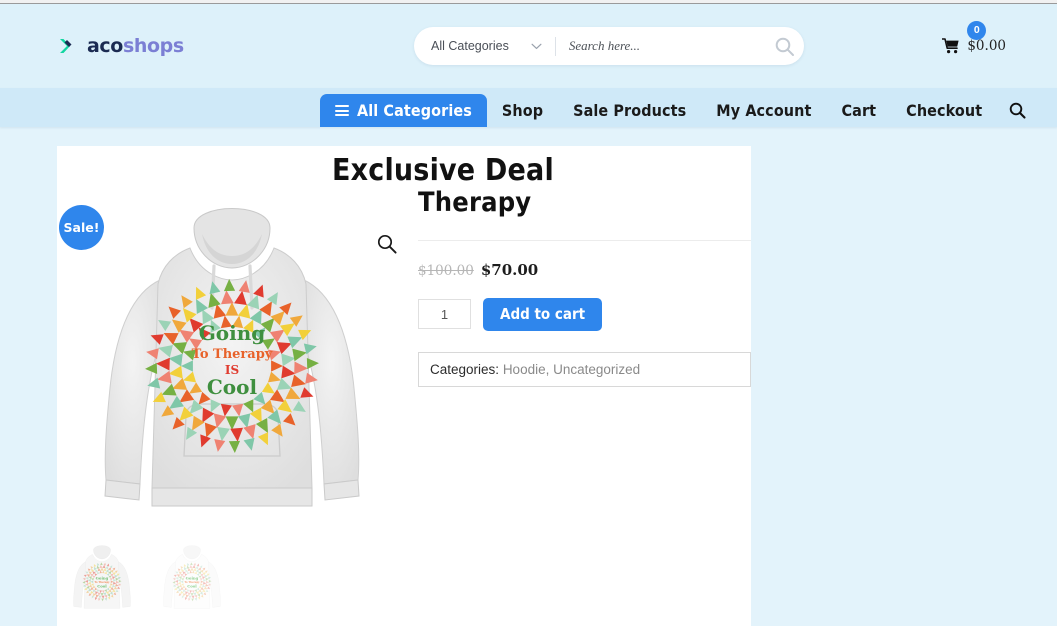 The width and height of the screenshot is (1057, 626). Describe the element at coordinates (475, 202) in the screenshot. I see `product-title: Therapy` at that location.